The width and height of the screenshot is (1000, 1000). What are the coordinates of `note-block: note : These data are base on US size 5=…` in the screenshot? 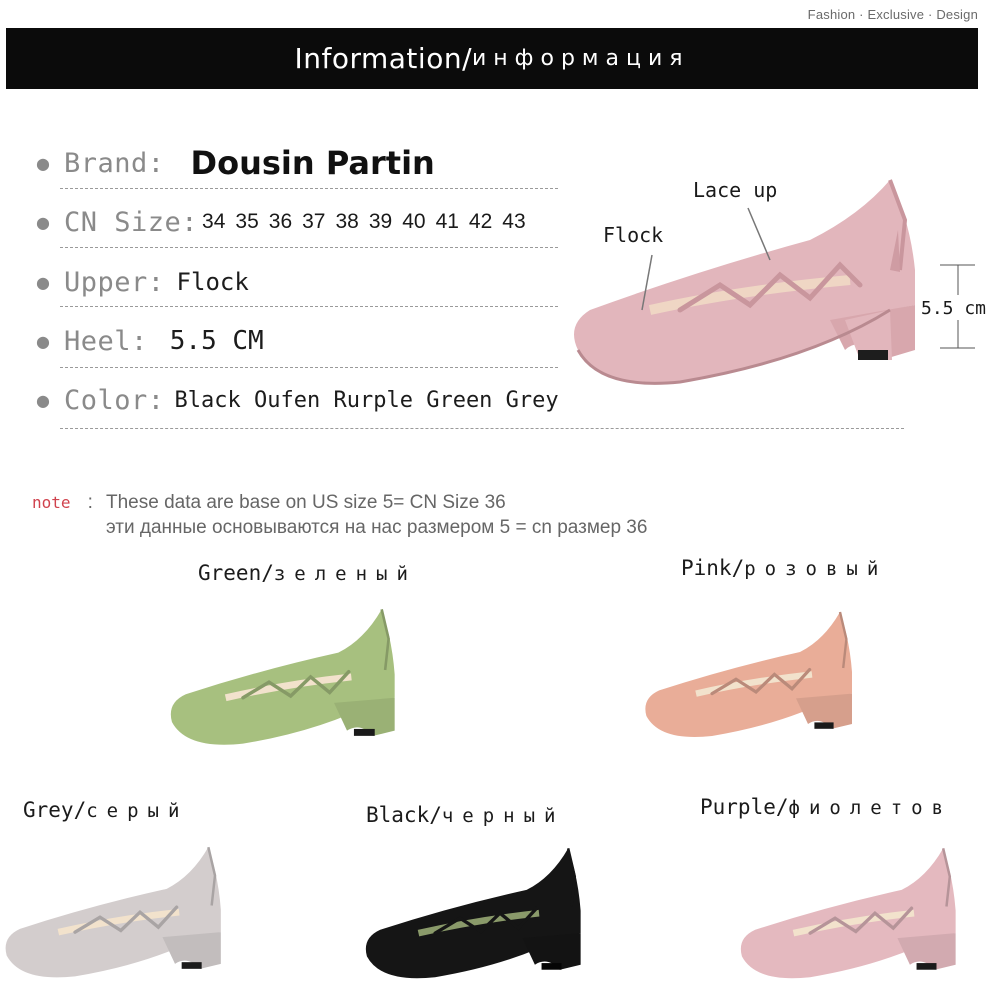 It's located at (269, 503).